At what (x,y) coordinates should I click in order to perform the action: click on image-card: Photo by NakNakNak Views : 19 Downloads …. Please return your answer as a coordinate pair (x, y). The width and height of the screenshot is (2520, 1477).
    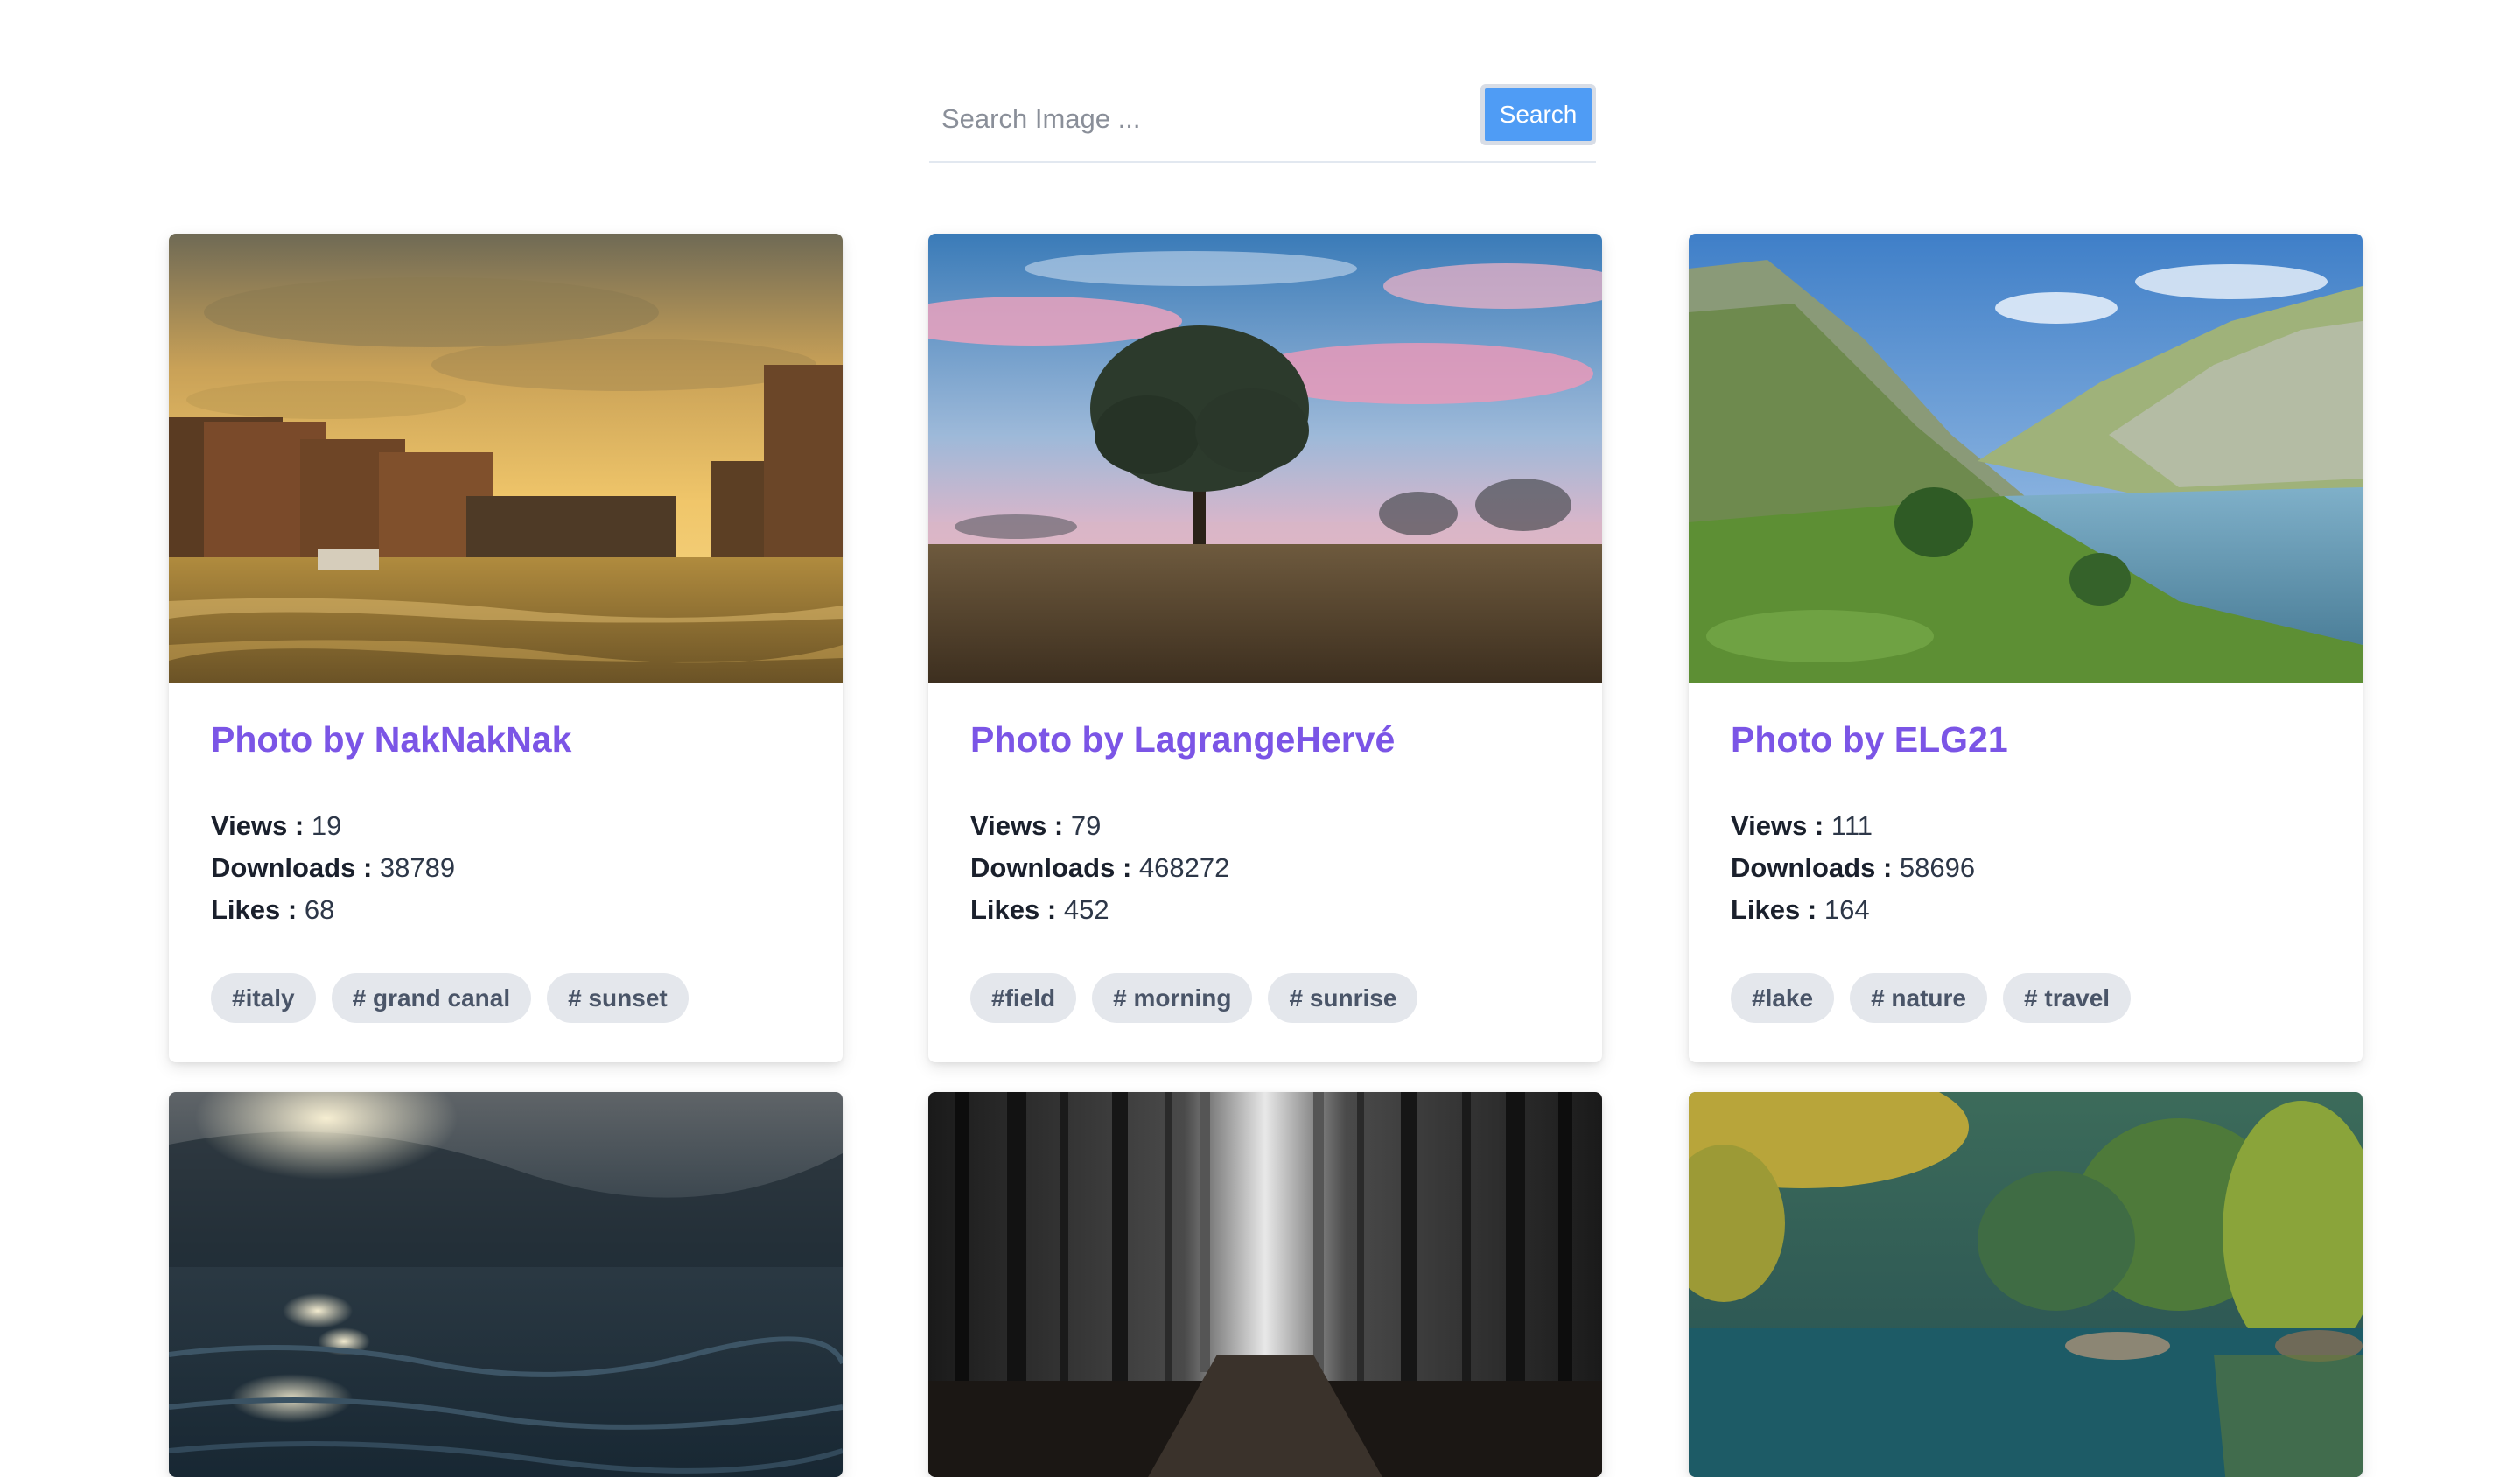
    Looking at the image, I should click on (506, 648).